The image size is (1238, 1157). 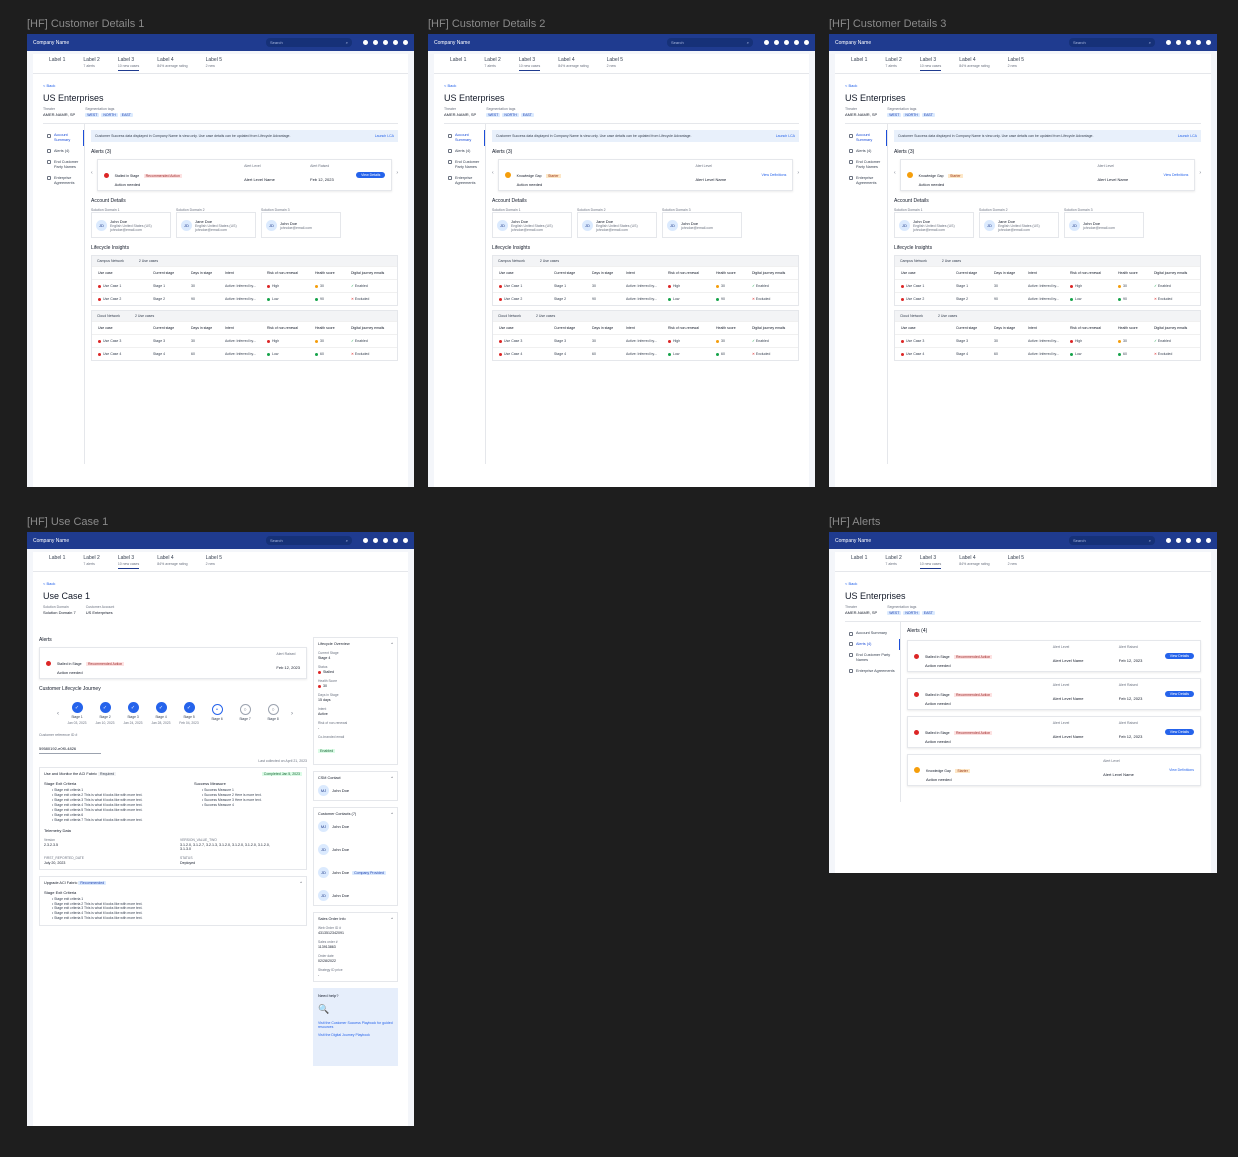 What do you see at coordinates (773, 175) in the screenshot?
I see `view-definitions-link: View Definitions` at bounding box center [773, 175].